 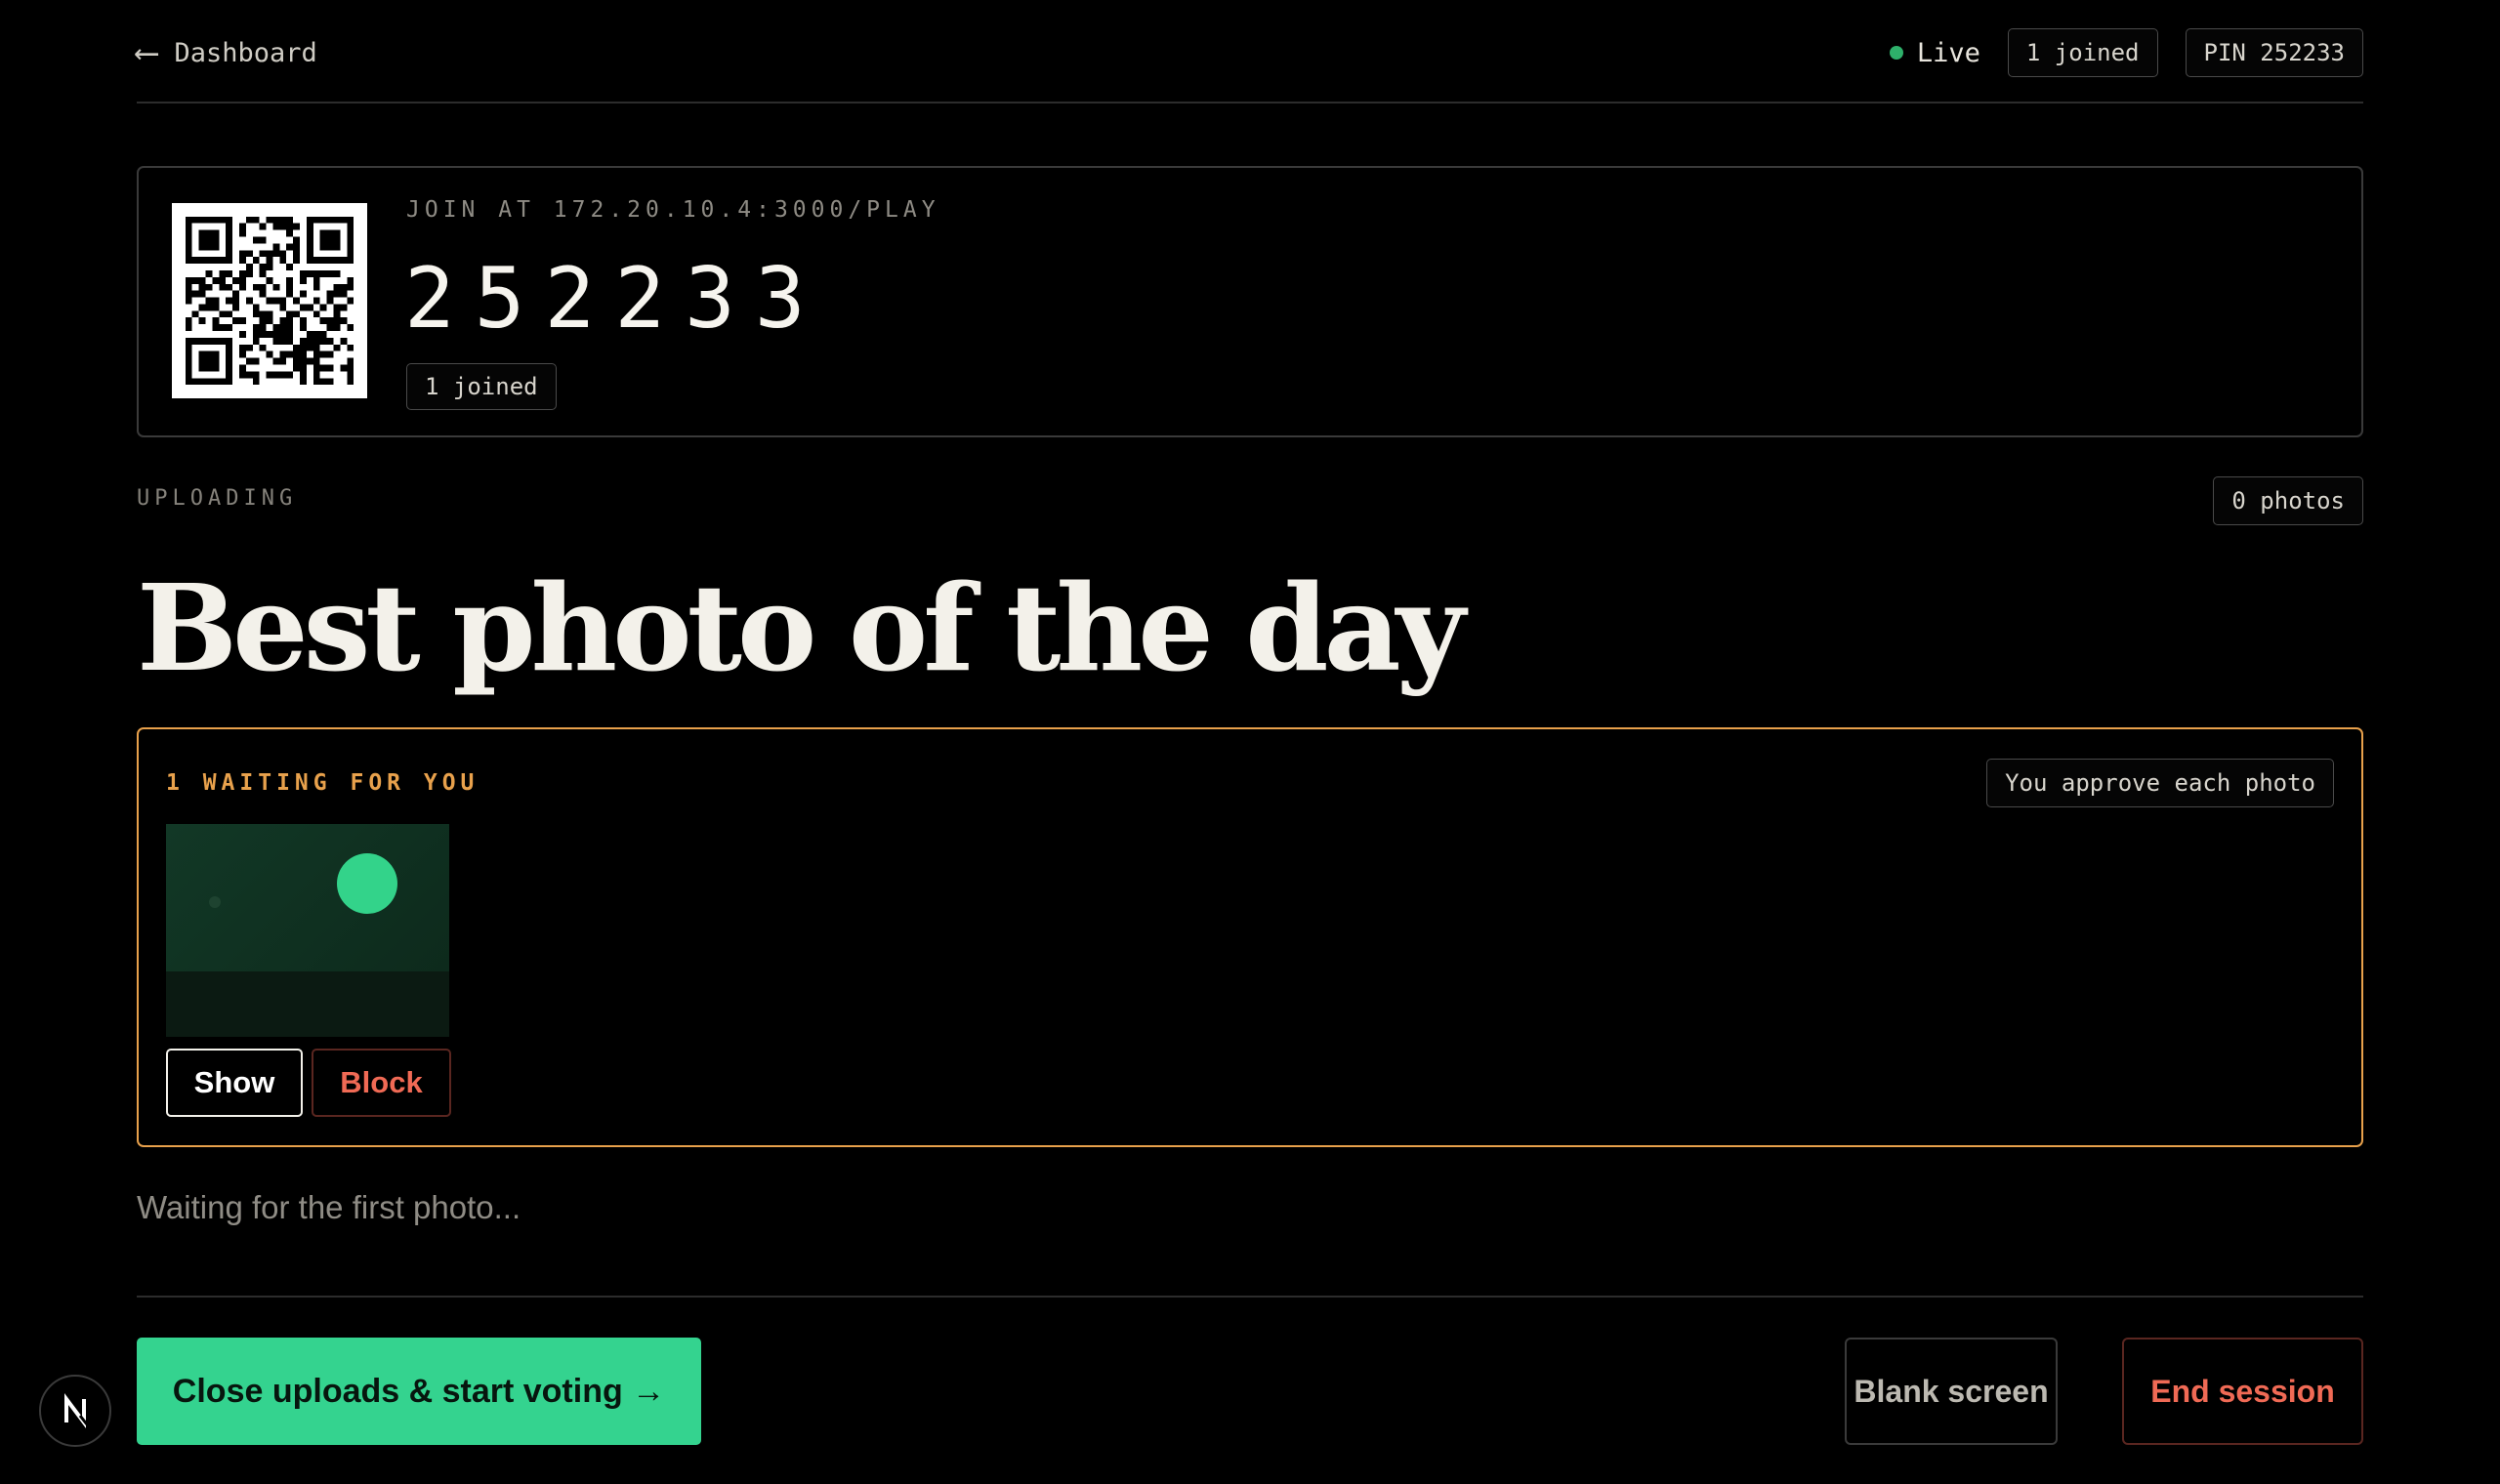 What do you see at coordinates (1896, 53) in the screenshot?
I see `live-dot-icon` at bounding box center [1896, 53].